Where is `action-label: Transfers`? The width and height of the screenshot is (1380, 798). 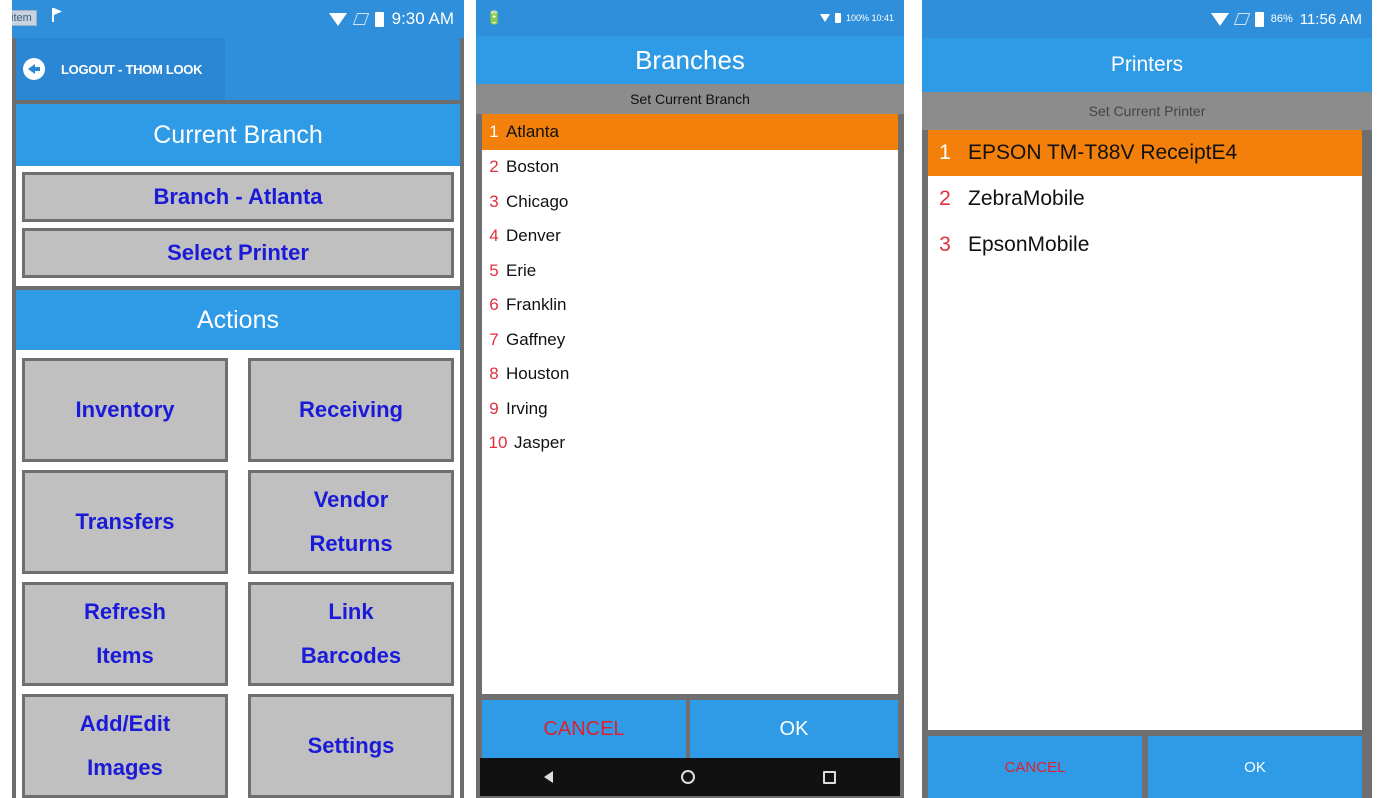
action-label: Transfers is located at coordinates (125, 521).